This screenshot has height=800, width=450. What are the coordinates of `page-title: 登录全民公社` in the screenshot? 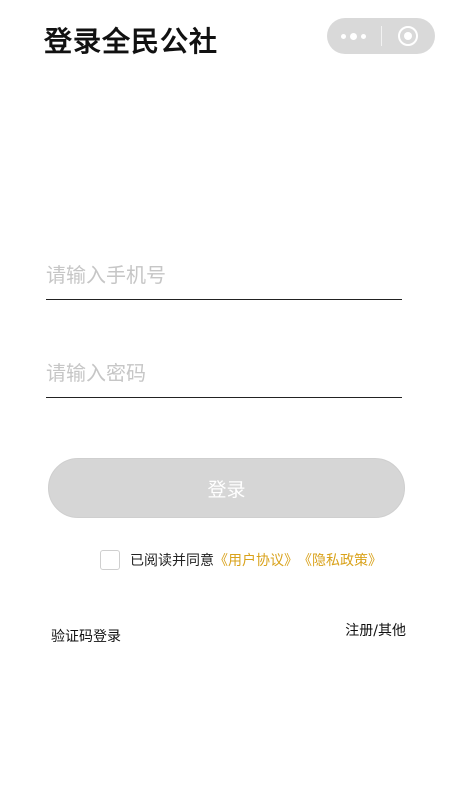 It's located at (131, 41).